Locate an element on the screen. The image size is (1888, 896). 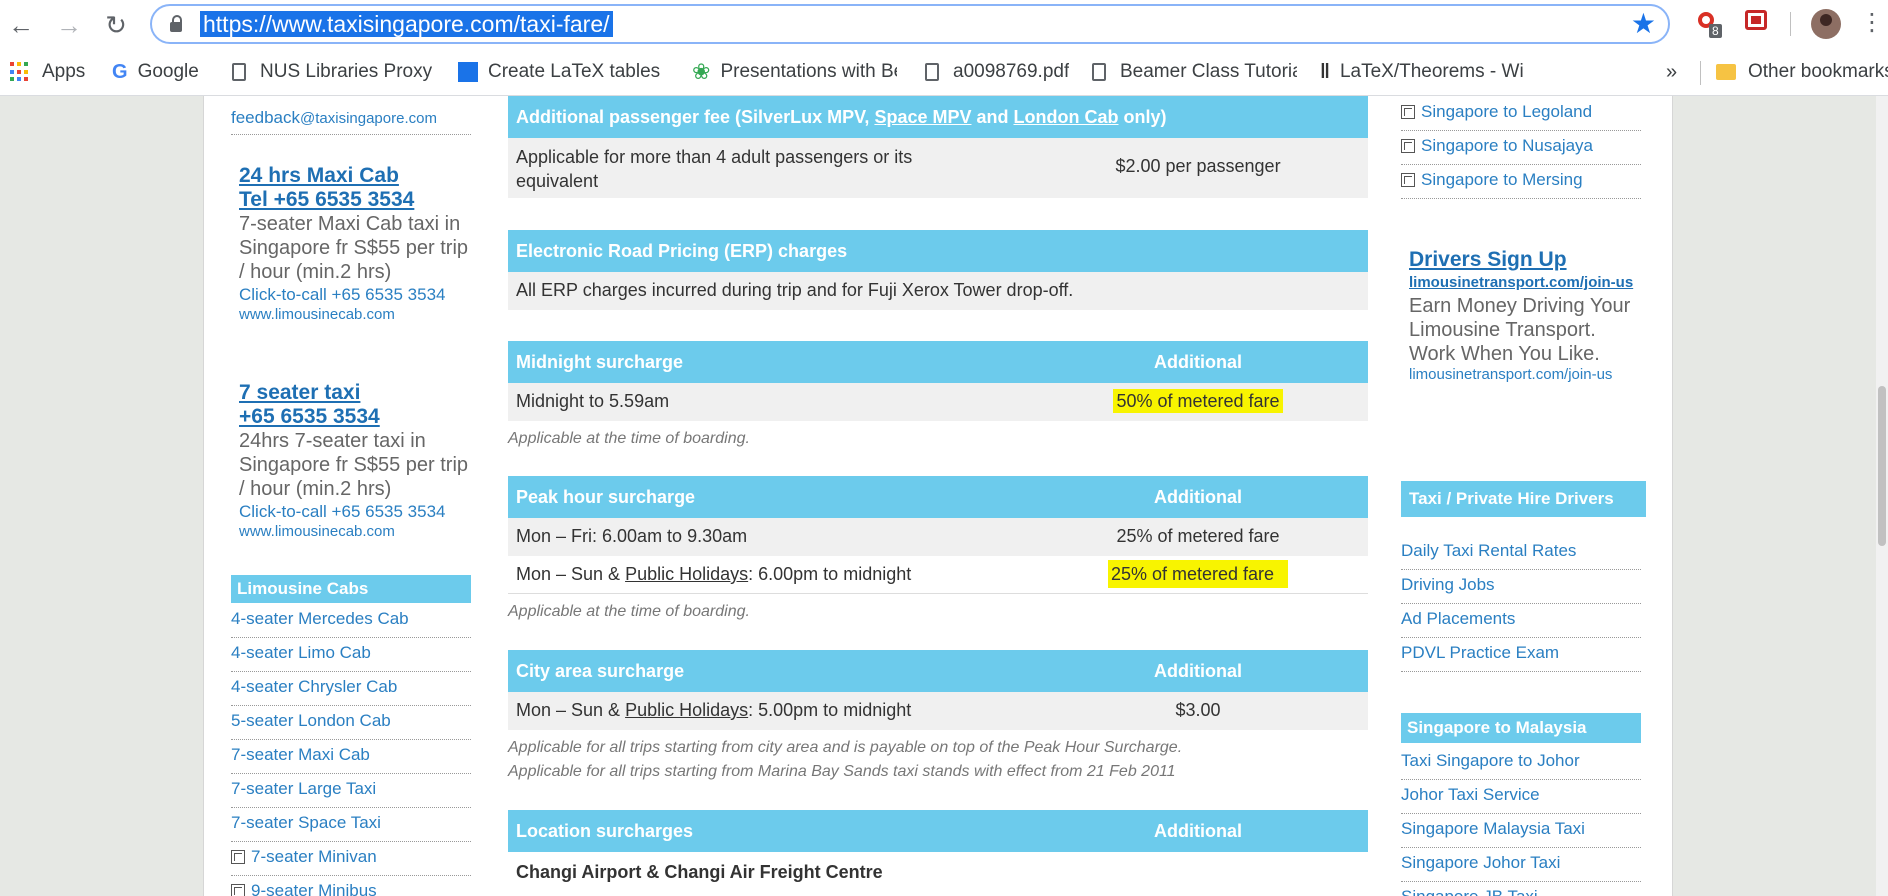
list-item: Singapore JB Taxi is located at coordinates (1521, 889).